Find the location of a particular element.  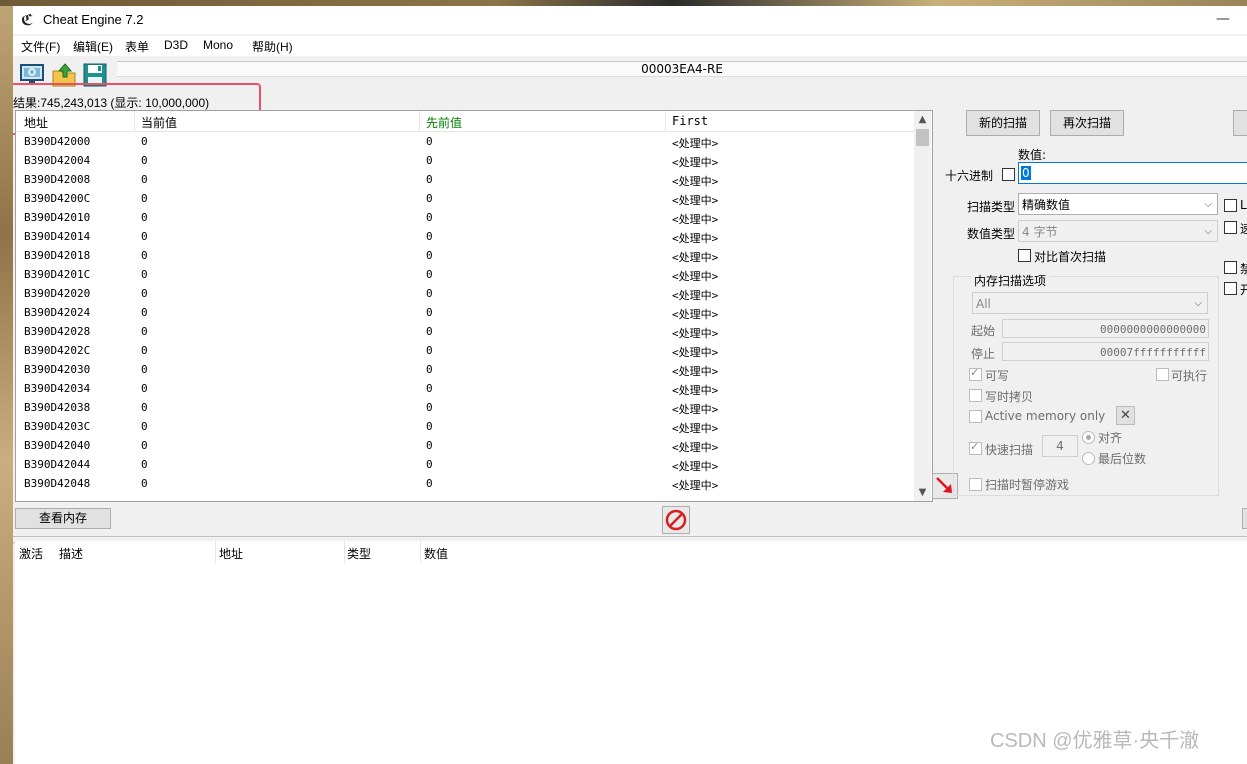

window-title: Cheat Engine 7.2 is located at coordinates (93, 19).